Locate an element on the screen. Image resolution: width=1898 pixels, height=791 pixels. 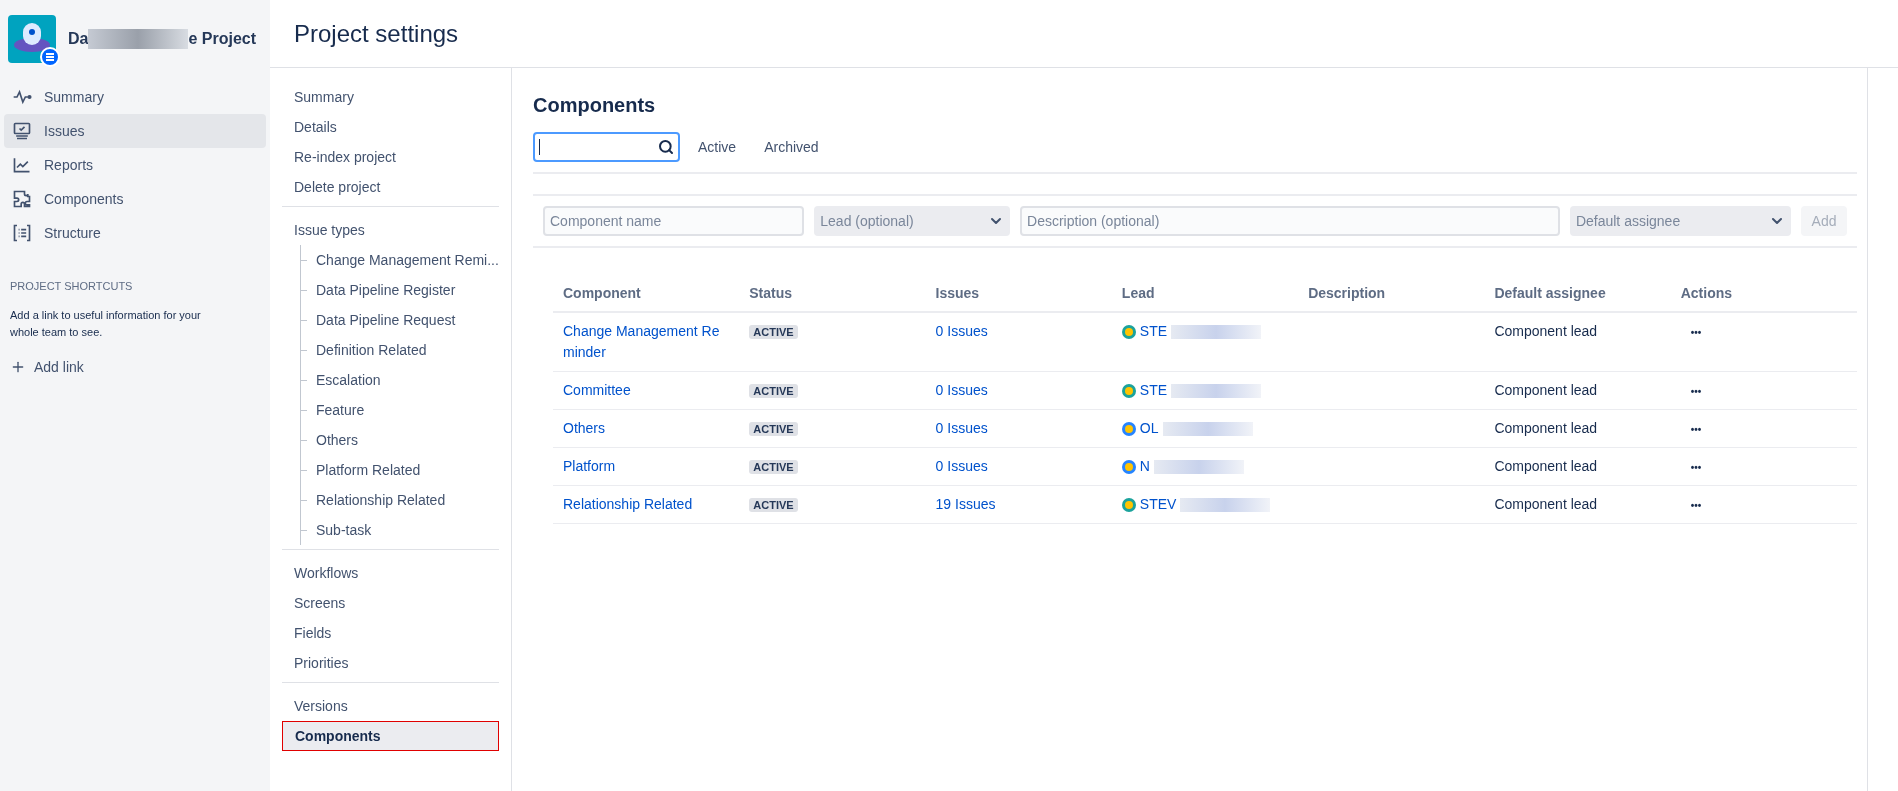
list-icon is located at coordinates (22, 233).